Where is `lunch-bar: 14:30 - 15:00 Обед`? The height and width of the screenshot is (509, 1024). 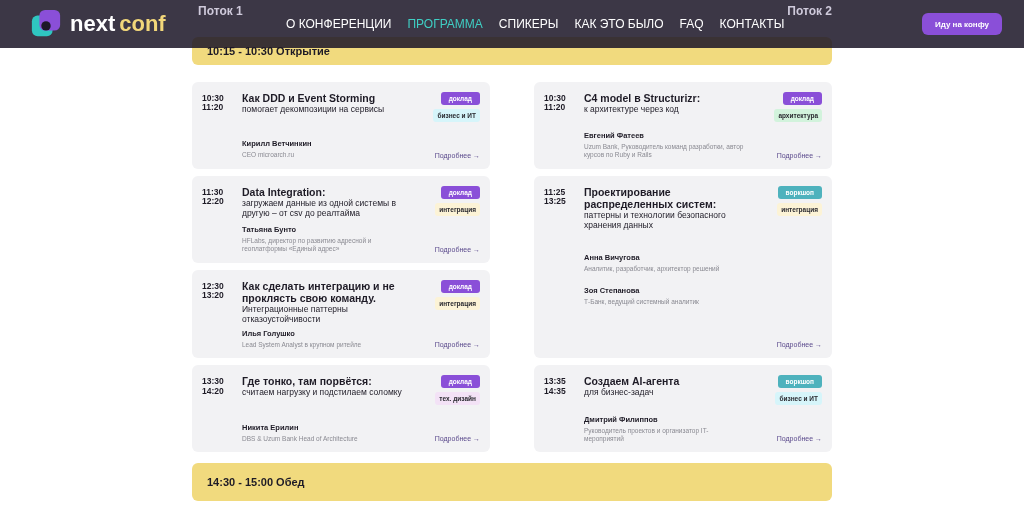 lunch-bar: 14:30 - 15:00 Обед is located at coordinates (512, 482).